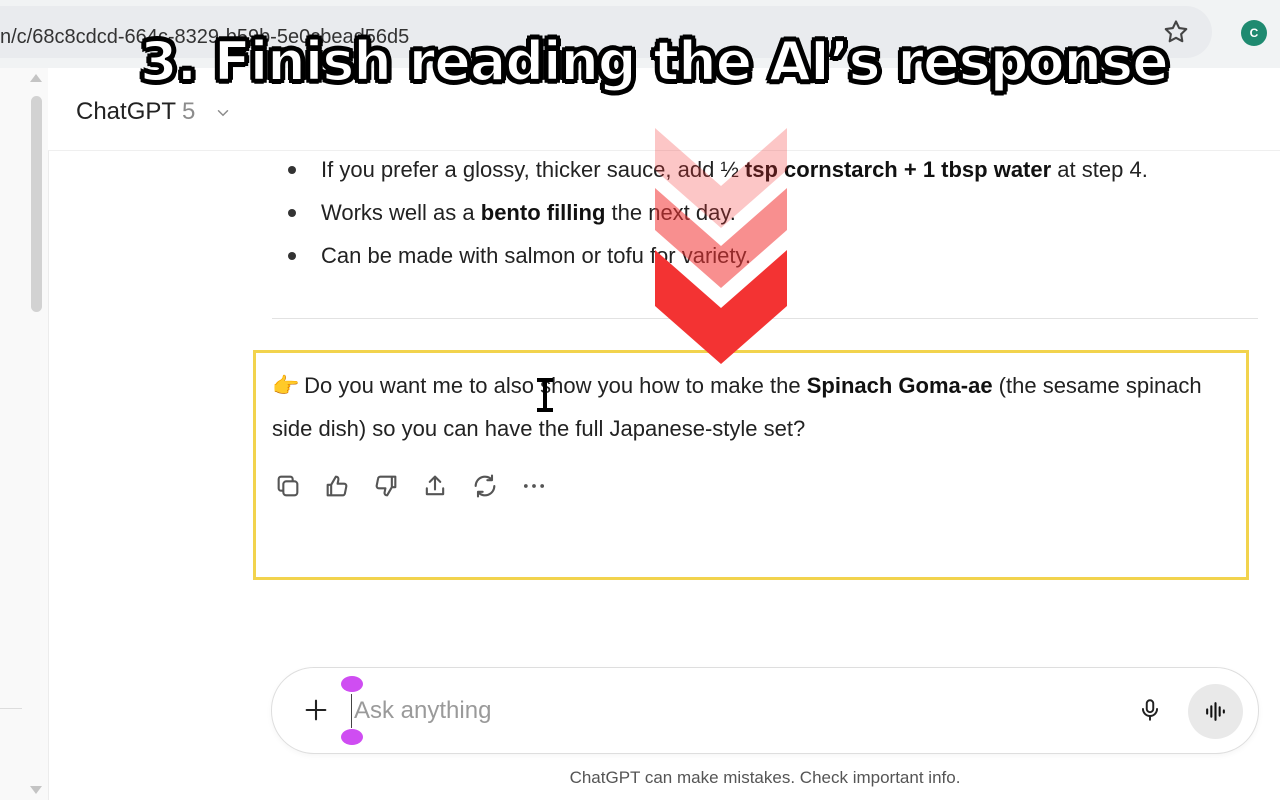  Describe the element at coordinates (36, 78) in the screenshot. I see `scroll-up-arrow-icon` at that location.